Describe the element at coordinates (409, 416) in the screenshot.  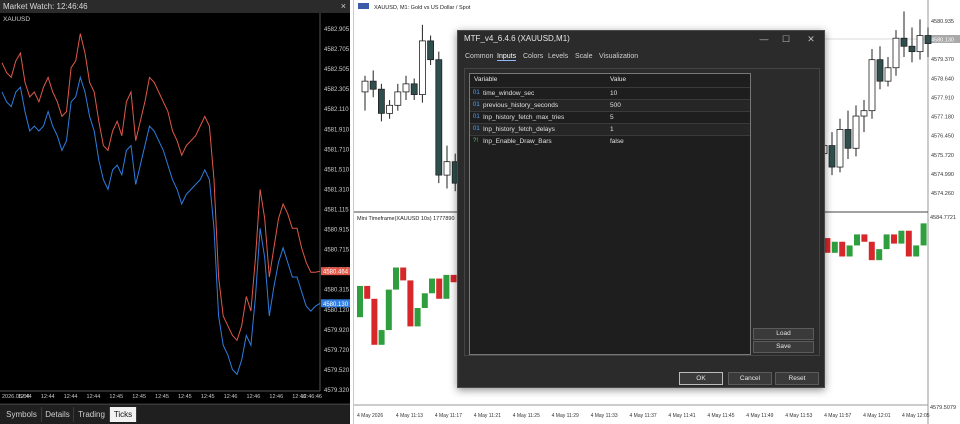
I see `time-tick-label: 4 May 11:13` at that location.